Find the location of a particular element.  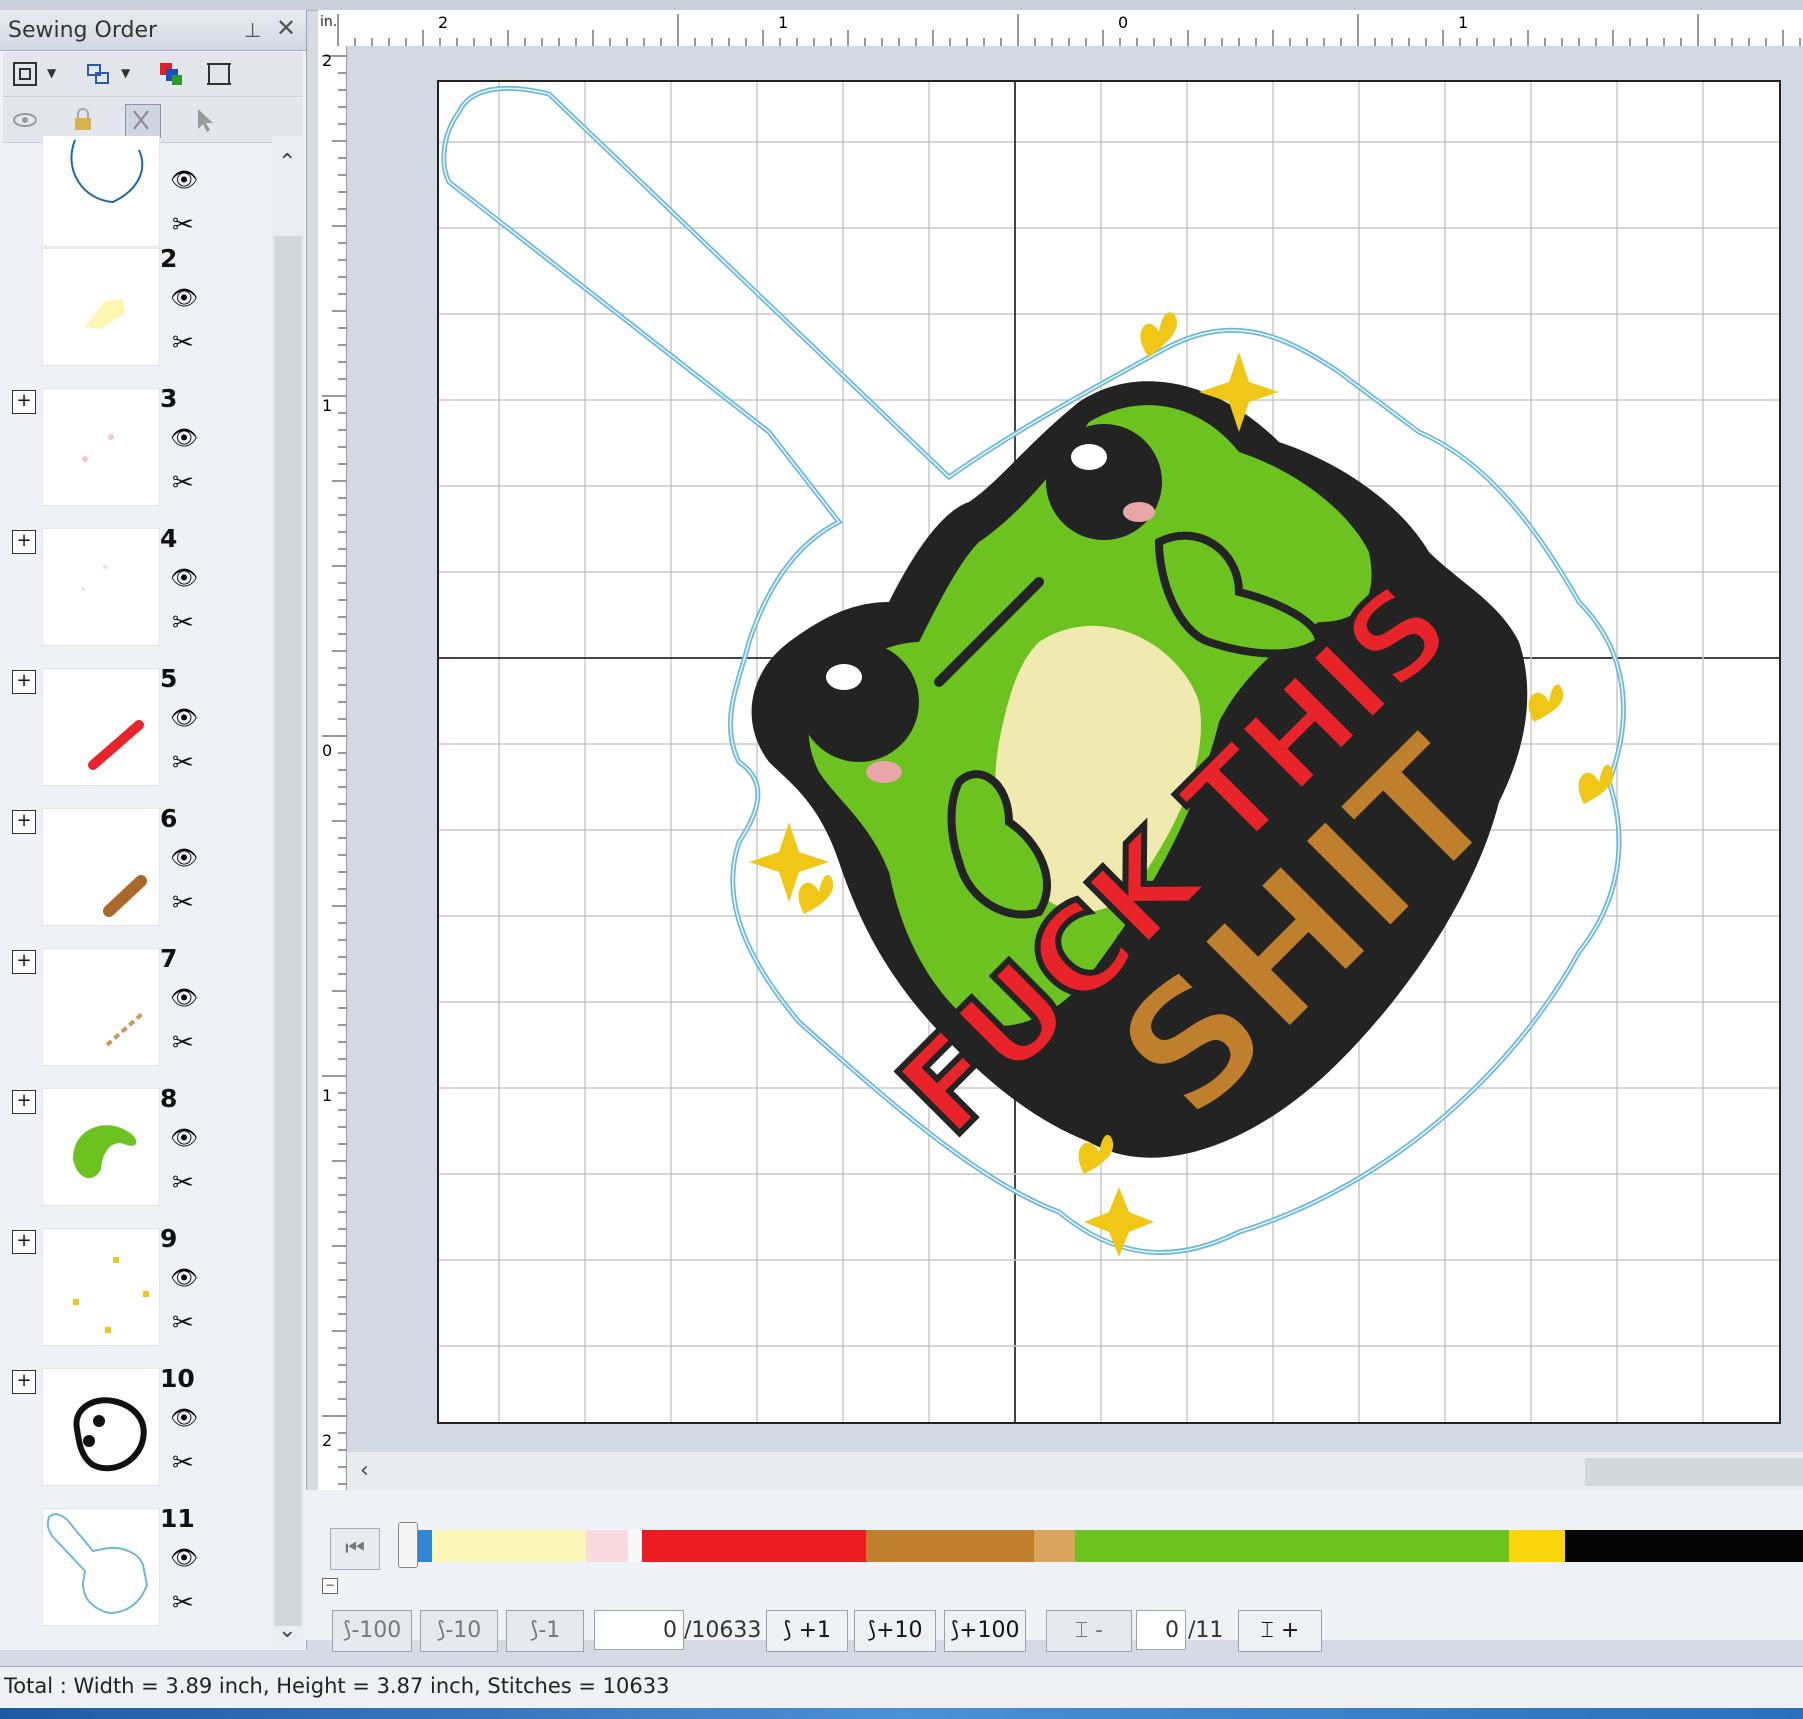

frame-position-input: 0 is located at coordinates (1161, 1630).